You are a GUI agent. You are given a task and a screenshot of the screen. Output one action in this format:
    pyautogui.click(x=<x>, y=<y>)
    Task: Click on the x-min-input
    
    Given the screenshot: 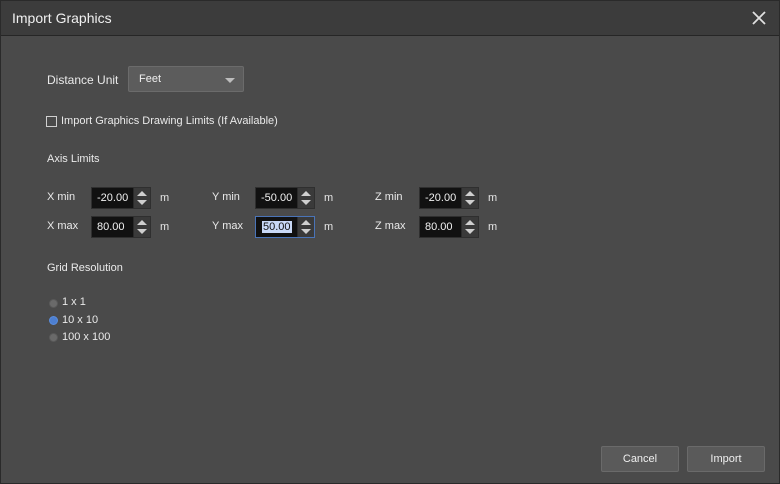 What is the action you would take?
    pyautogui.click(x=113, y=198)
    